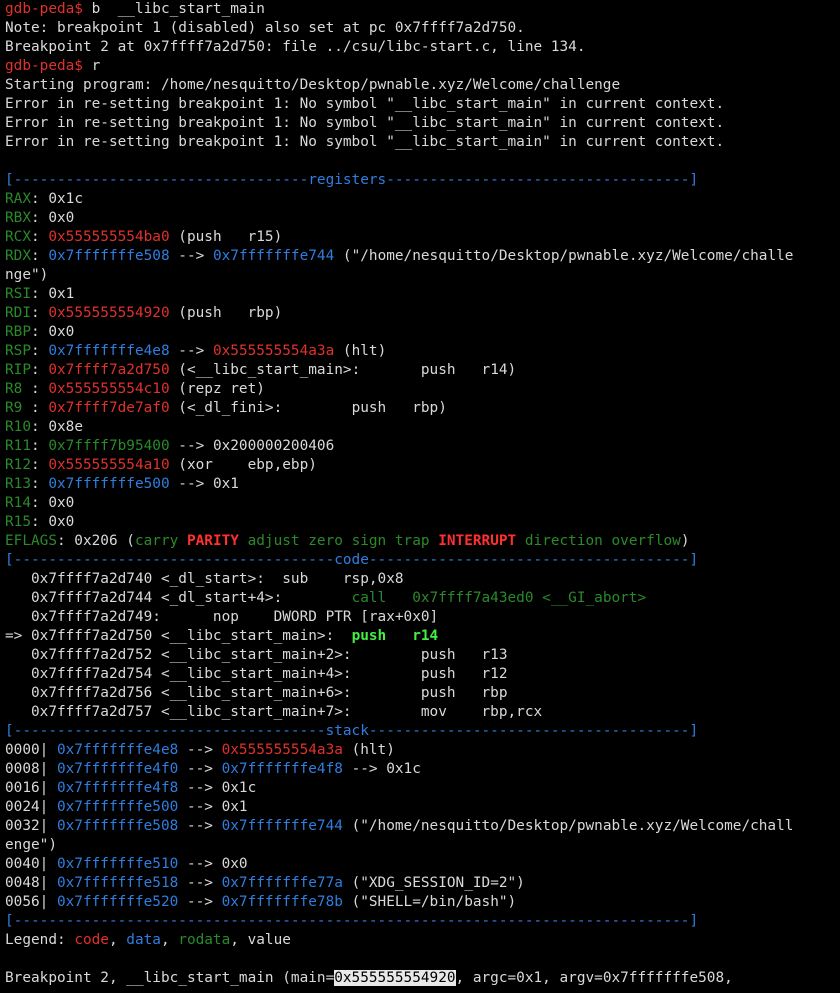  What do you see at coordinates (178, 9) in the screenshot?
I see `terminal-text-segment: b __libc_start_main` at bounding box center [178, 9].